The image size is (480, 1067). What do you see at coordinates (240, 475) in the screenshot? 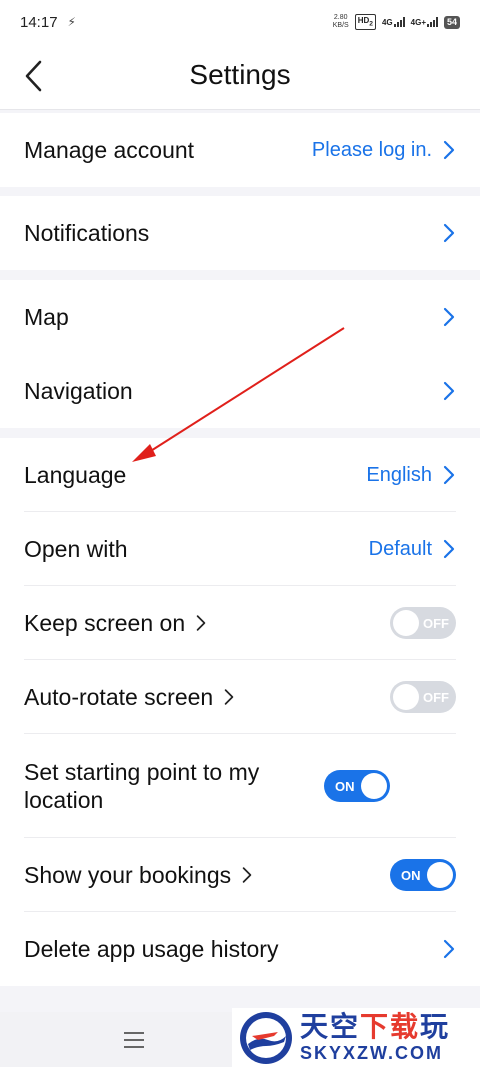
I see `language-row: Language English` at bounding box center [240, 475].